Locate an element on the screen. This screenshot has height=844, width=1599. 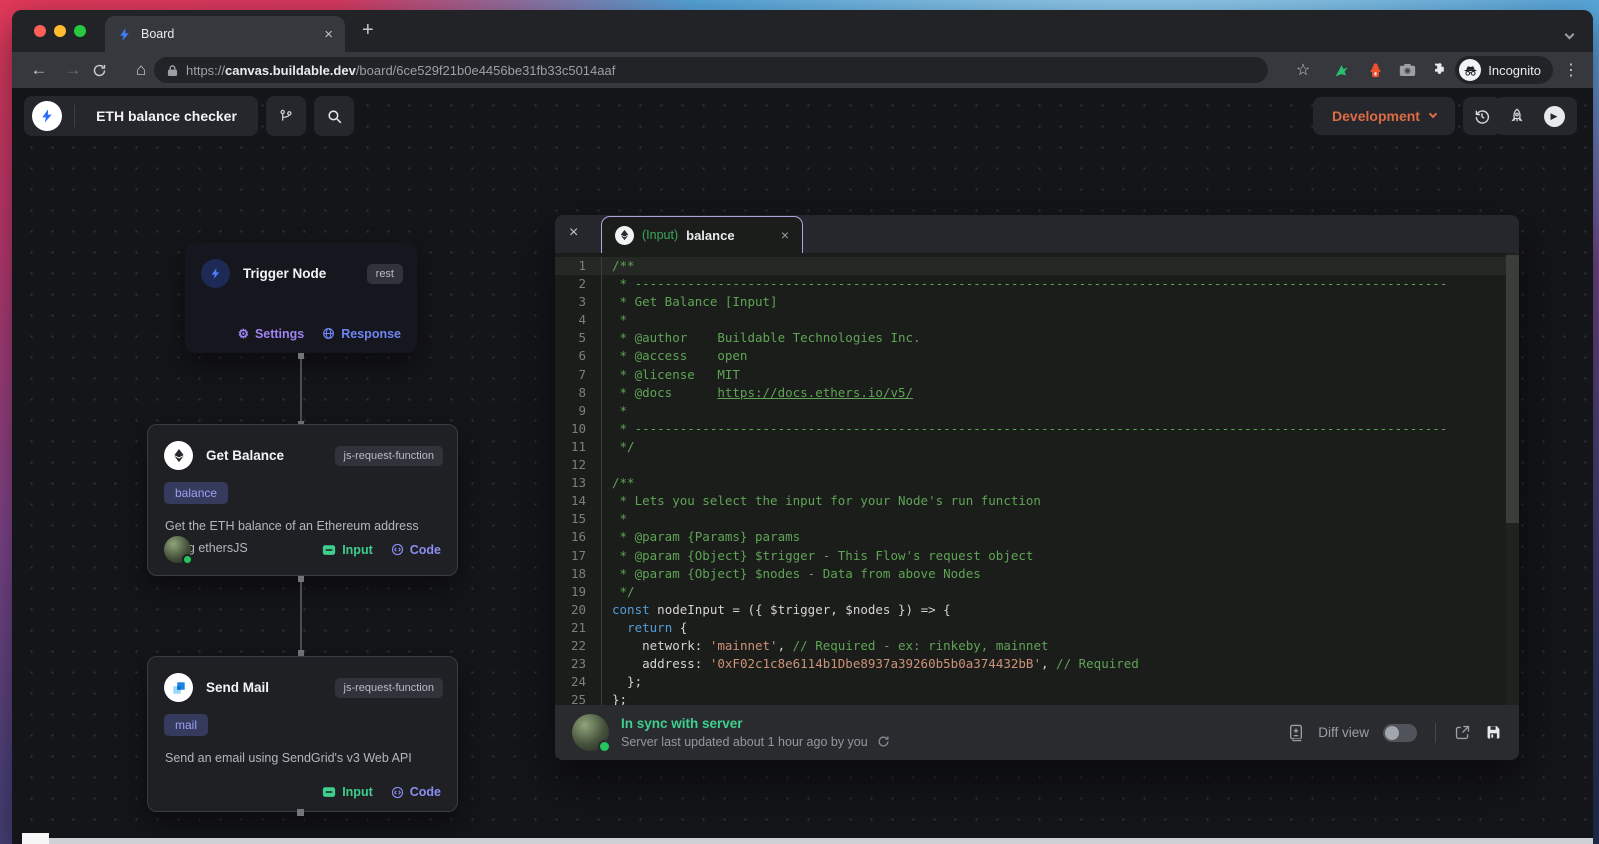
get-balance-input-link: Input is located at coordinates (347, 550).